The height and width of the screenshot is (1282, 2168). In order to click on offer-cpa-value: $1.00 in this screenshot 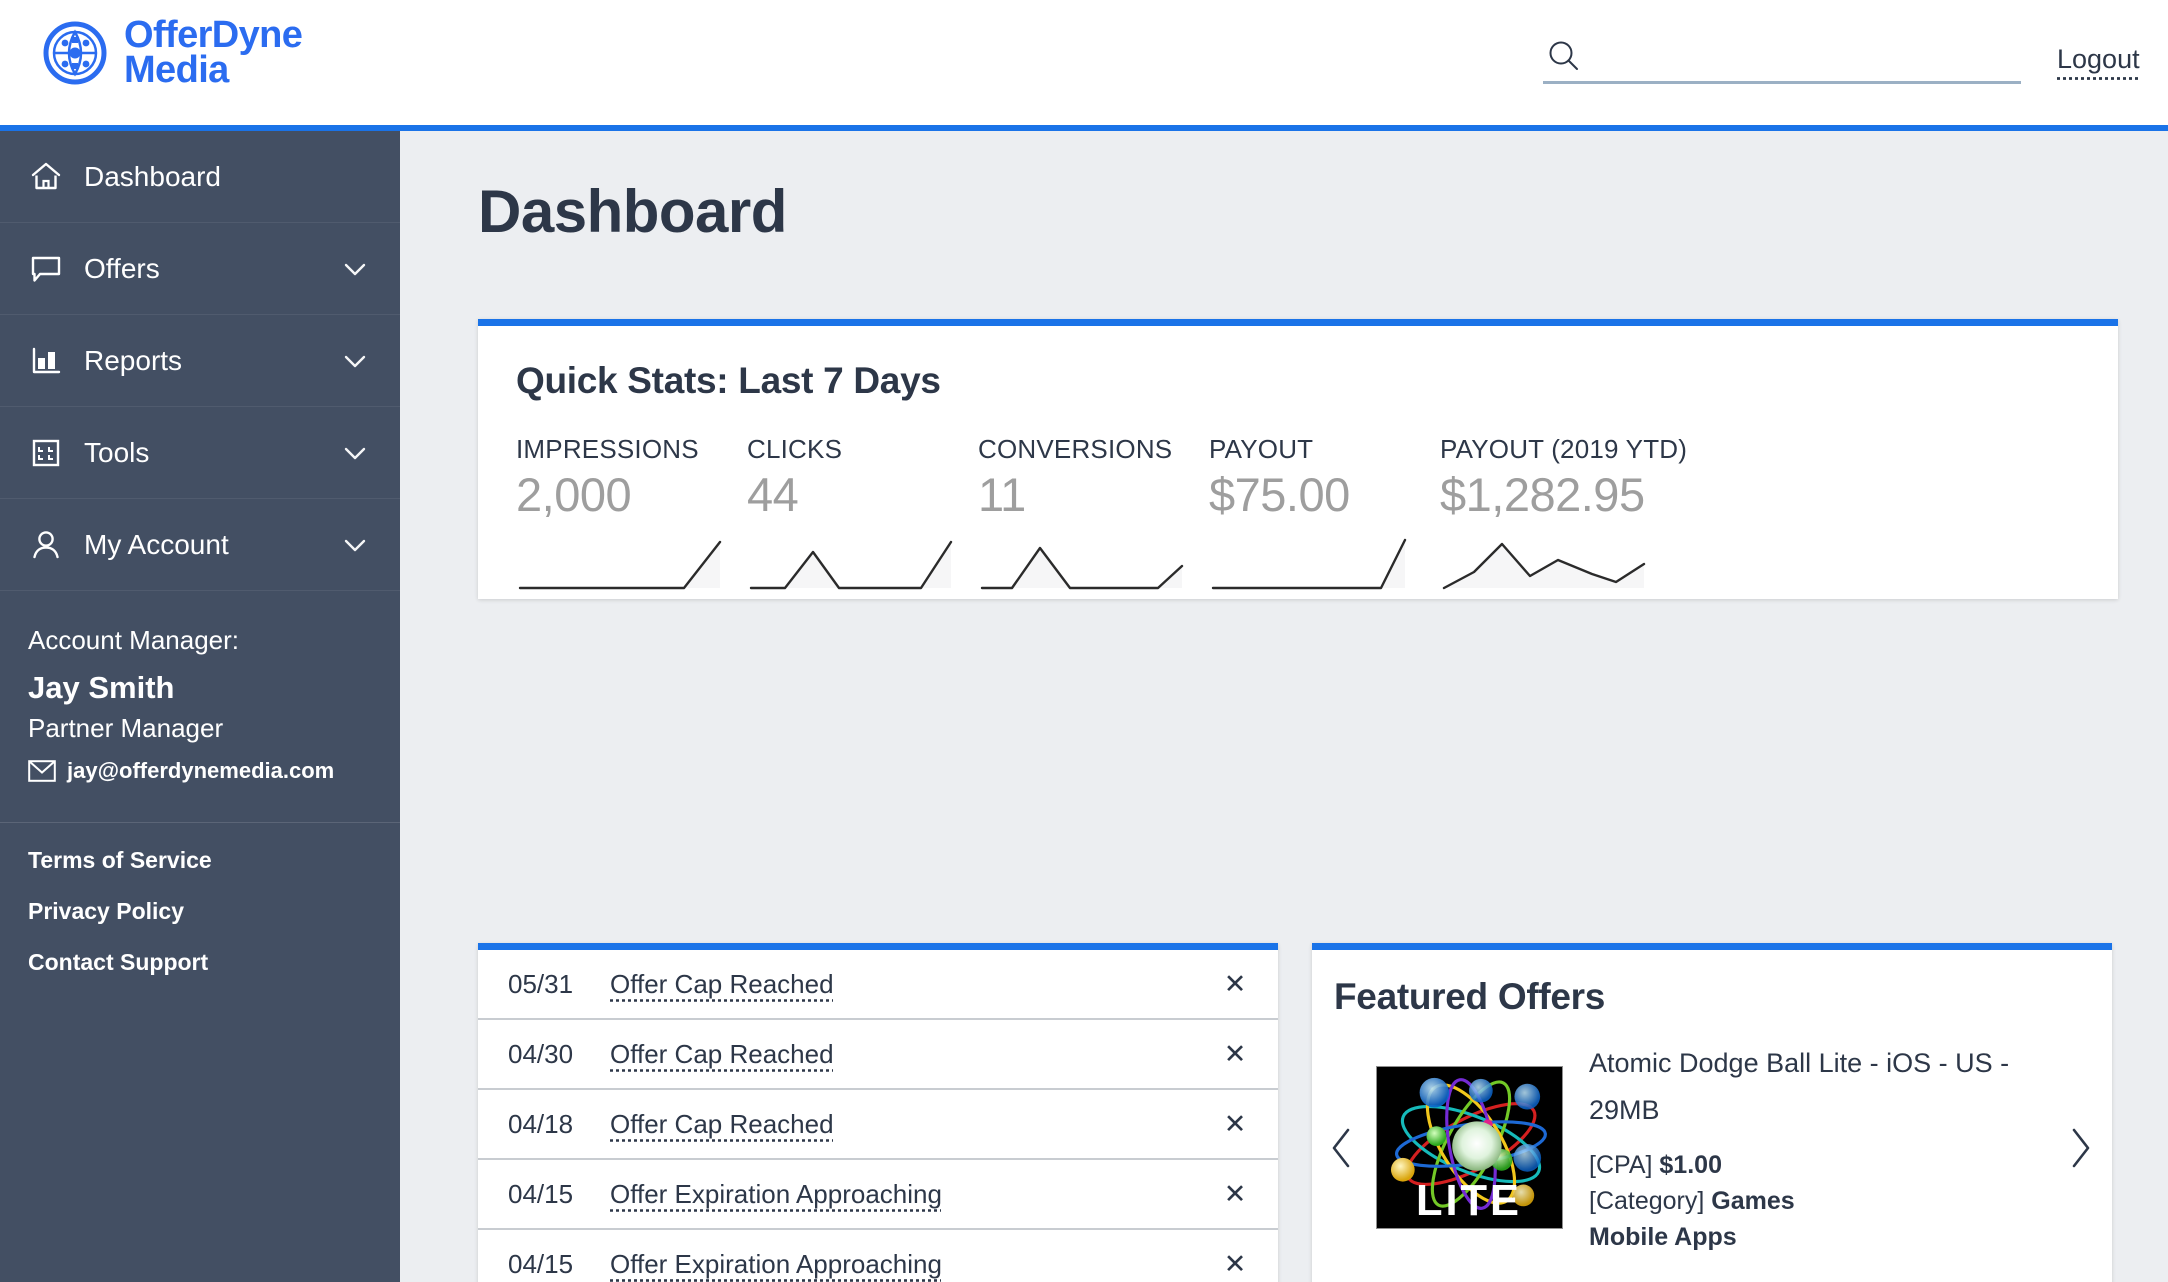, I will do `click(1690, 1164)`.